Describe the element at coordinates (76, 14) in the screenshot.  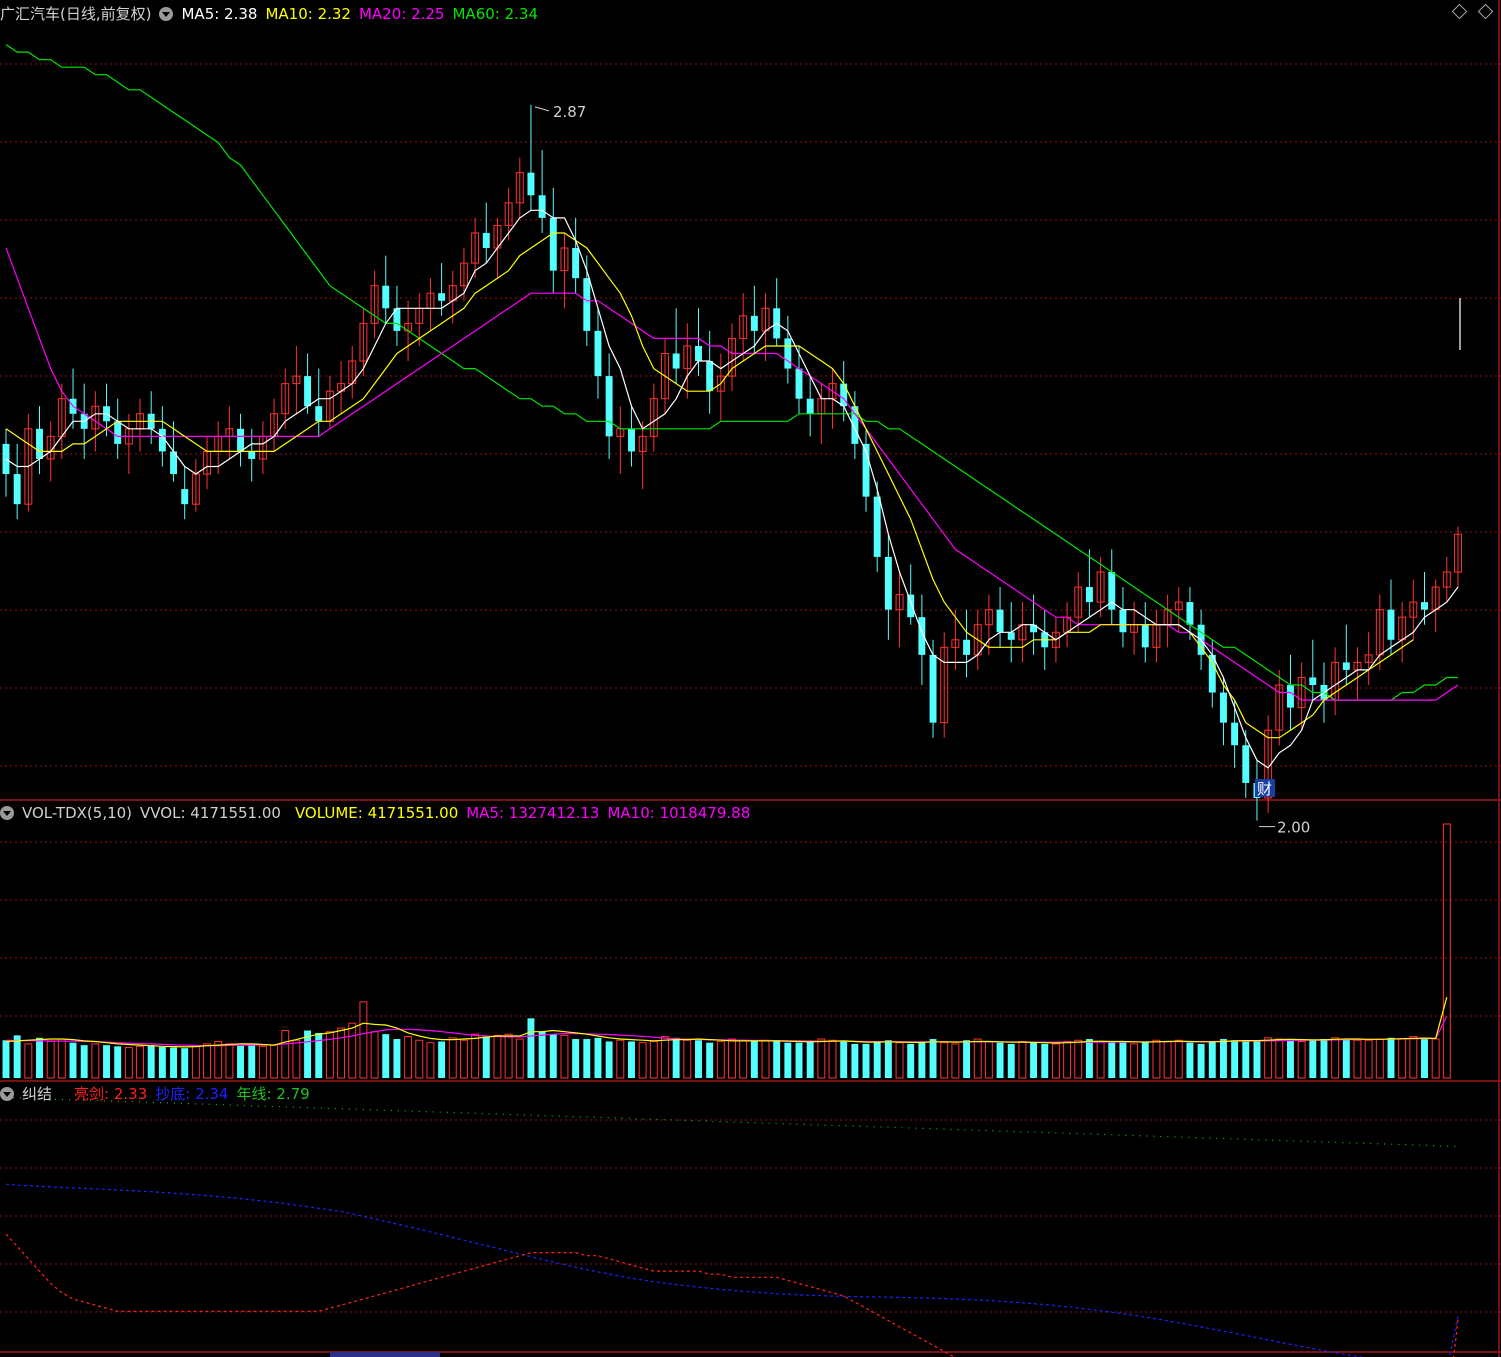
I see `stock-title: 广汇汽车(日线,前复权)` at that location.